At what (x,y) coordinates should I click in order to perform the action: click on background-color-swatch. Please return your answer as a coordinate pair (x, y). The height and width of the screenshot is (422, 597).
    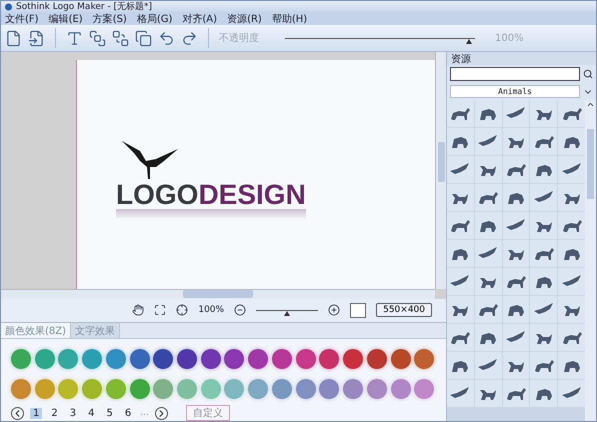
    Looking at the image, I should click on (358, 310).